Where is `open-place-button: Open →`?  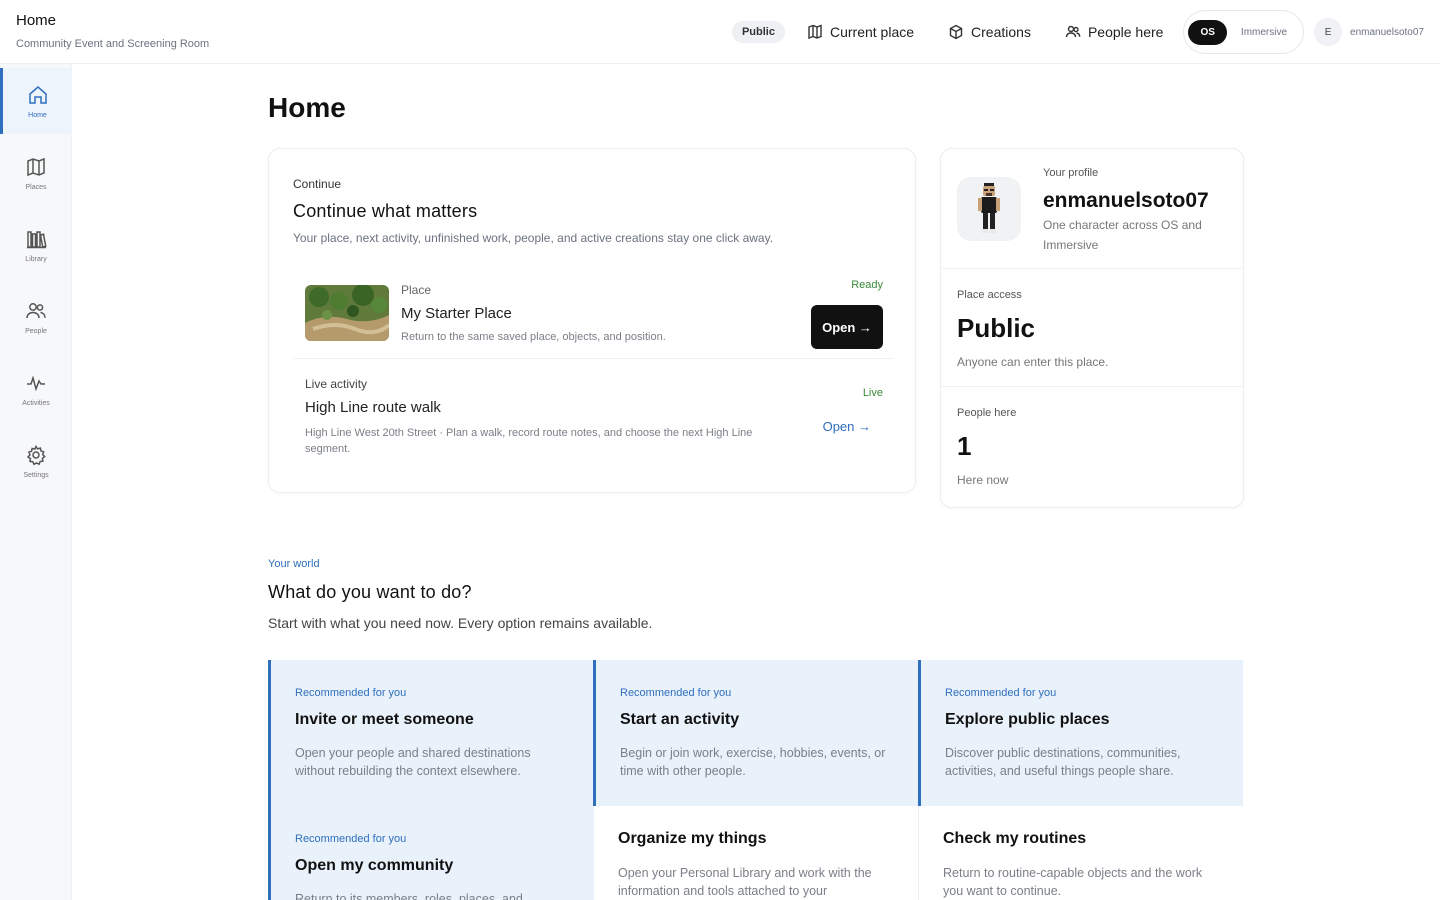
open-place-button: Open → is located at coordinates (847, 327).